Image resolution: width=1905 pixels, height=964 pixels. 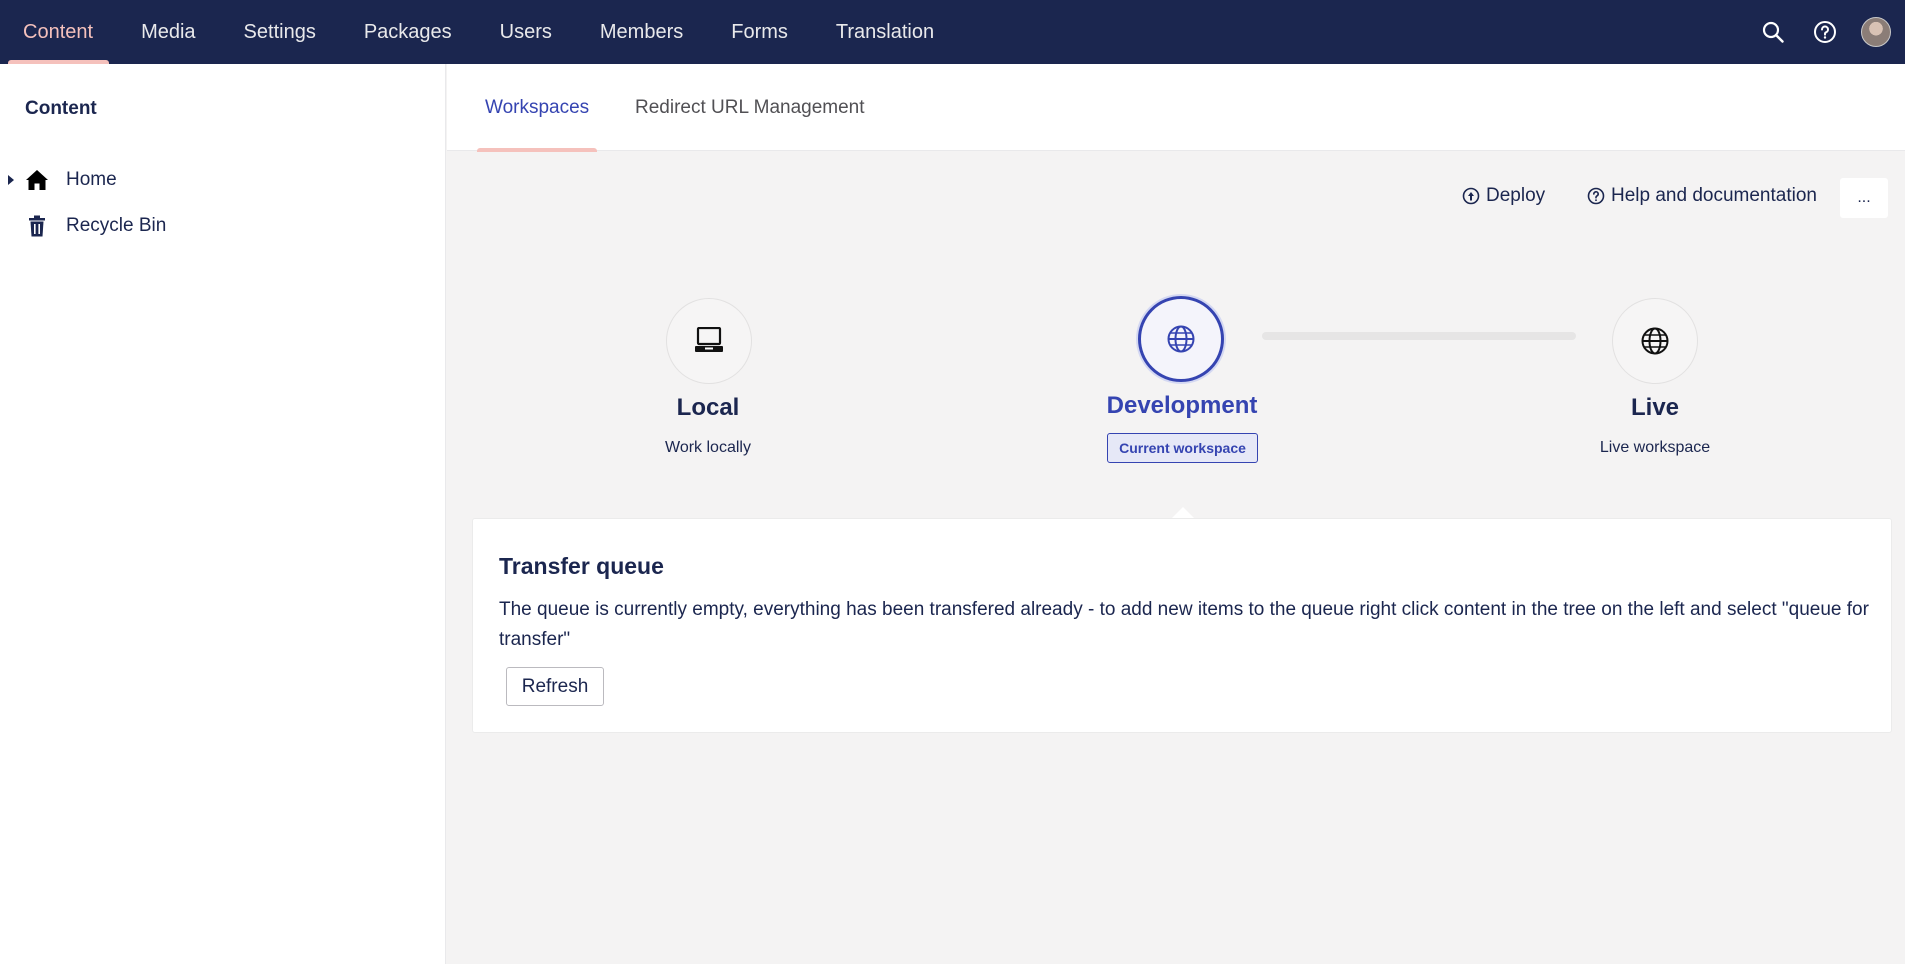 What do you see at coordinates (280, 32) in the screenshot?
I see `nav-settings: Settings` at bounding box center [280, 32].